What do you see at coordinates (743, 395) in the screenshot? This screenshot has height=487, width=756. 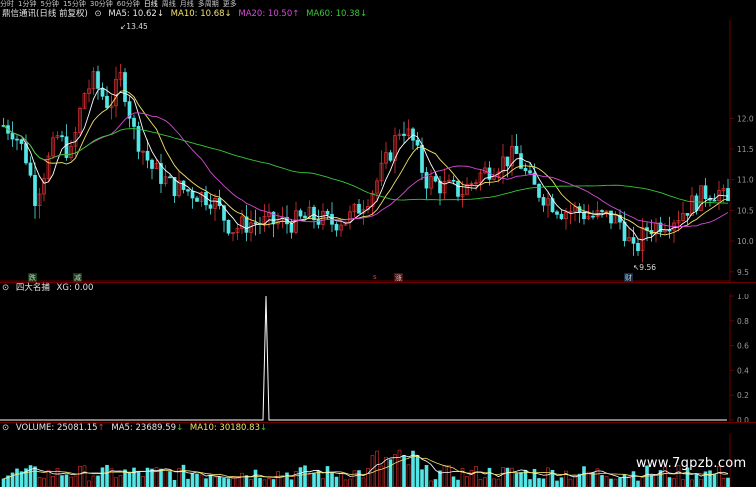 I see `indicator-axis-label: 0.2` at bounding box center [743, 395].